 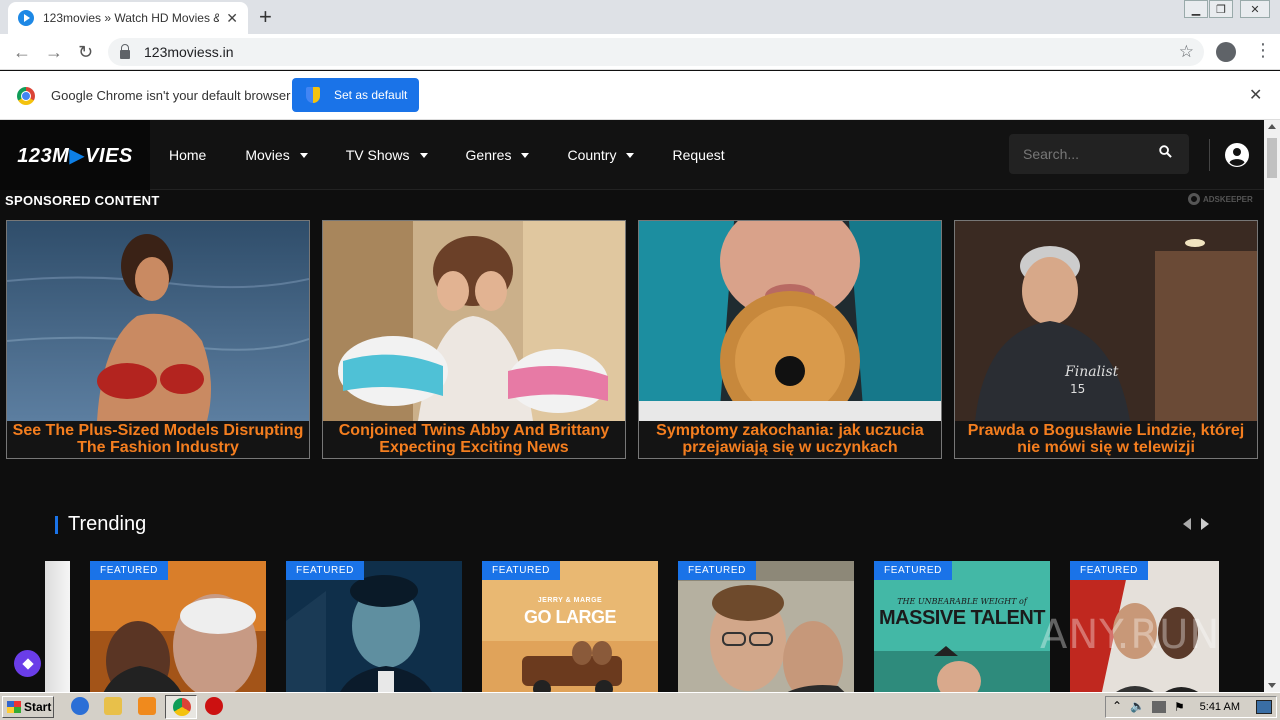 I want to click on infobar-close-icon: ✕, so click(x=1255, y=95).